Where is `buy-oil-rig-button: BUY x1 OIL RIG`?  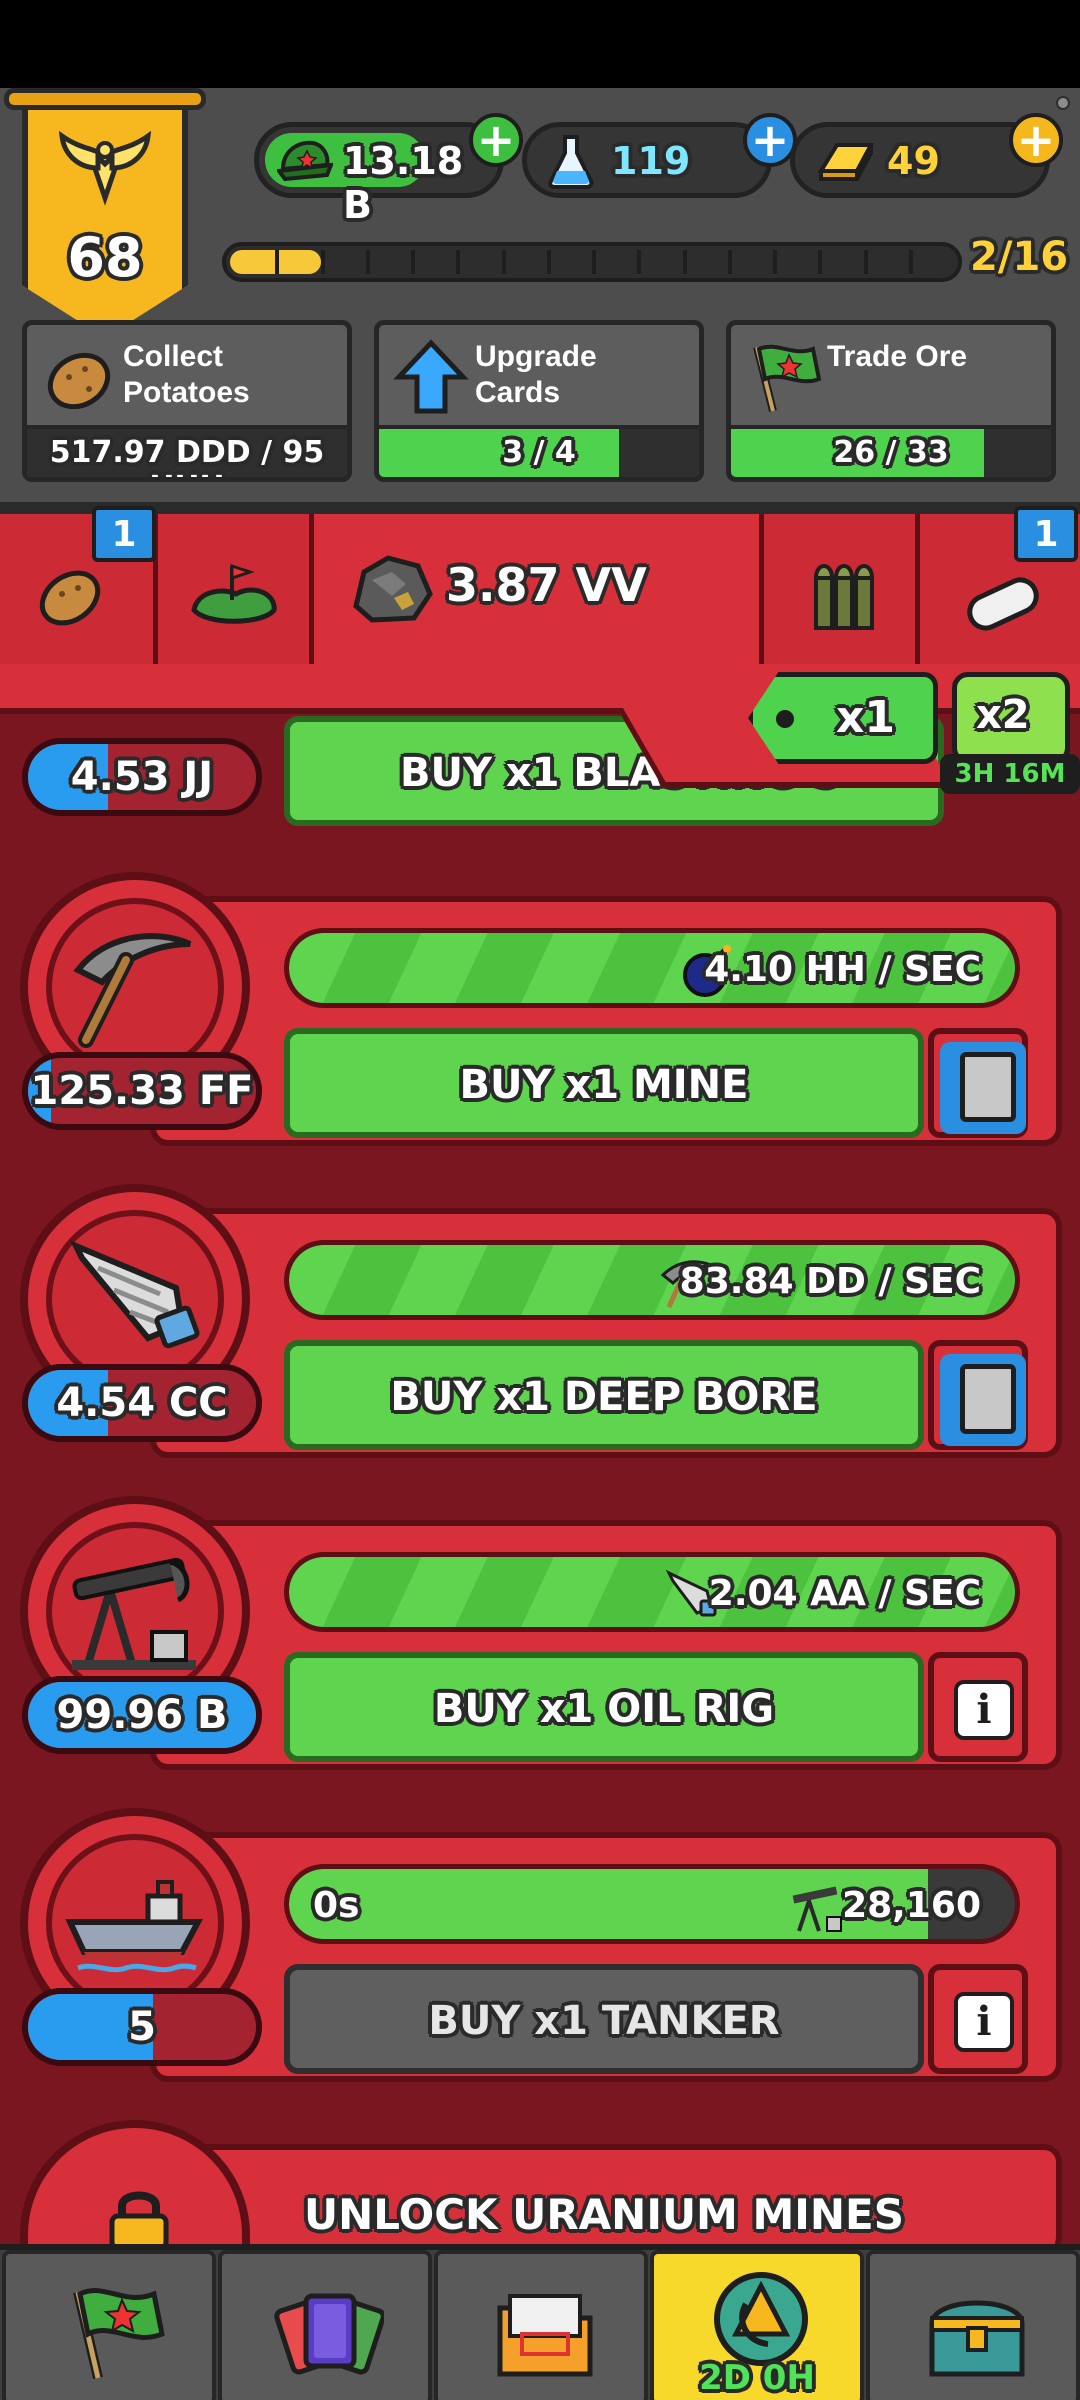 buy-oil-rig-button: BUY x1 OIL RIG is located at coordinates (604, 1707).